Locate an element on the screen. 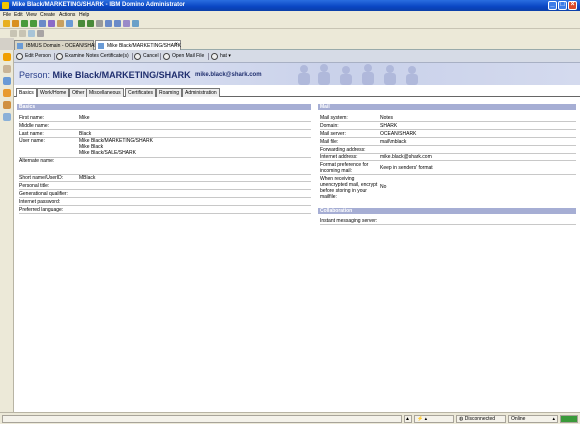 This screenshot has width=580, height=424. location-label: Online is located at coordinates (518, 419).